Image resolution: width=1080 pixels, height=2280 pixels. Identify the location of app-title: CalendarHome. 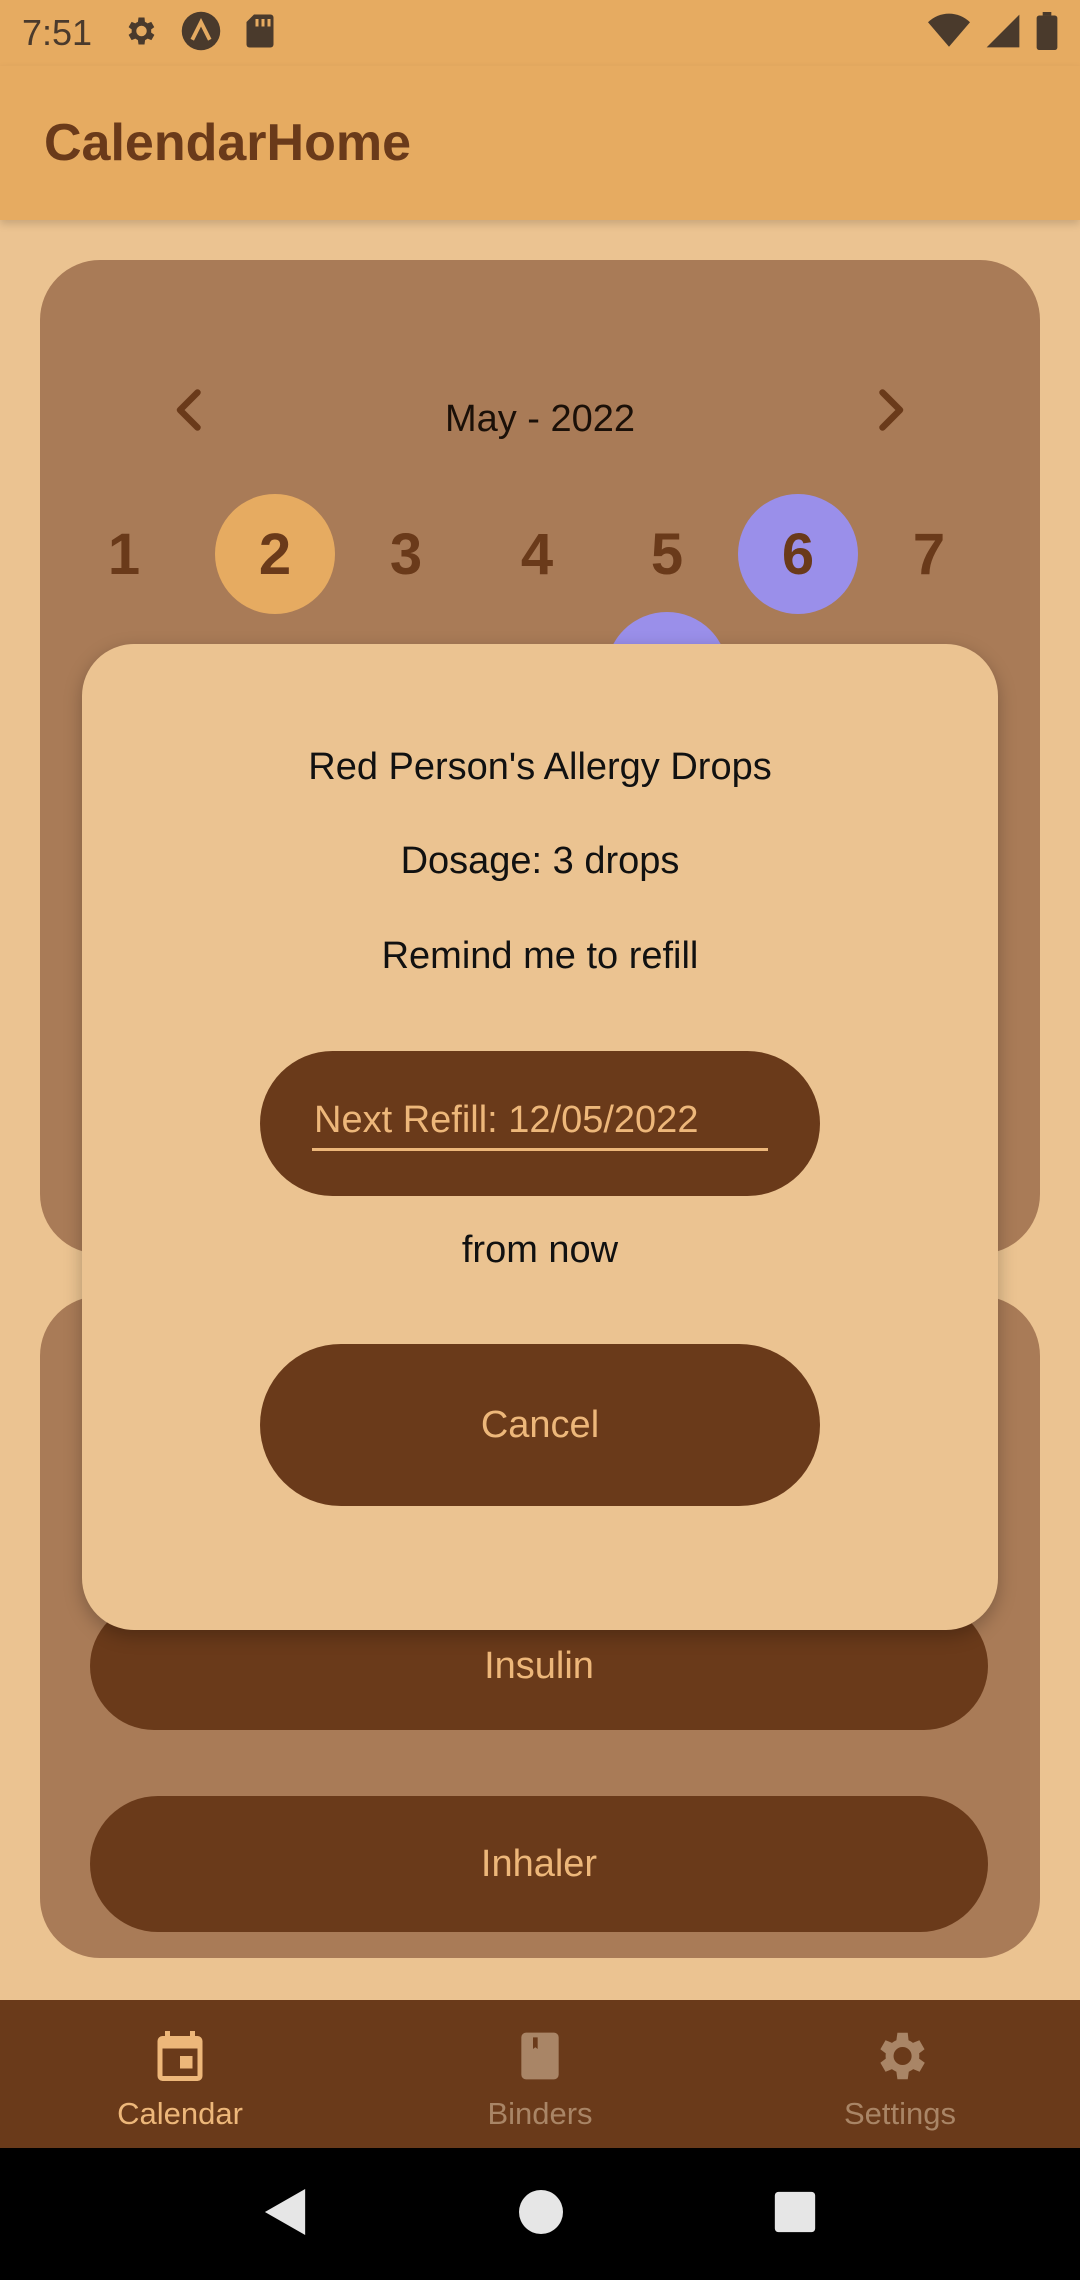
(227, 143).